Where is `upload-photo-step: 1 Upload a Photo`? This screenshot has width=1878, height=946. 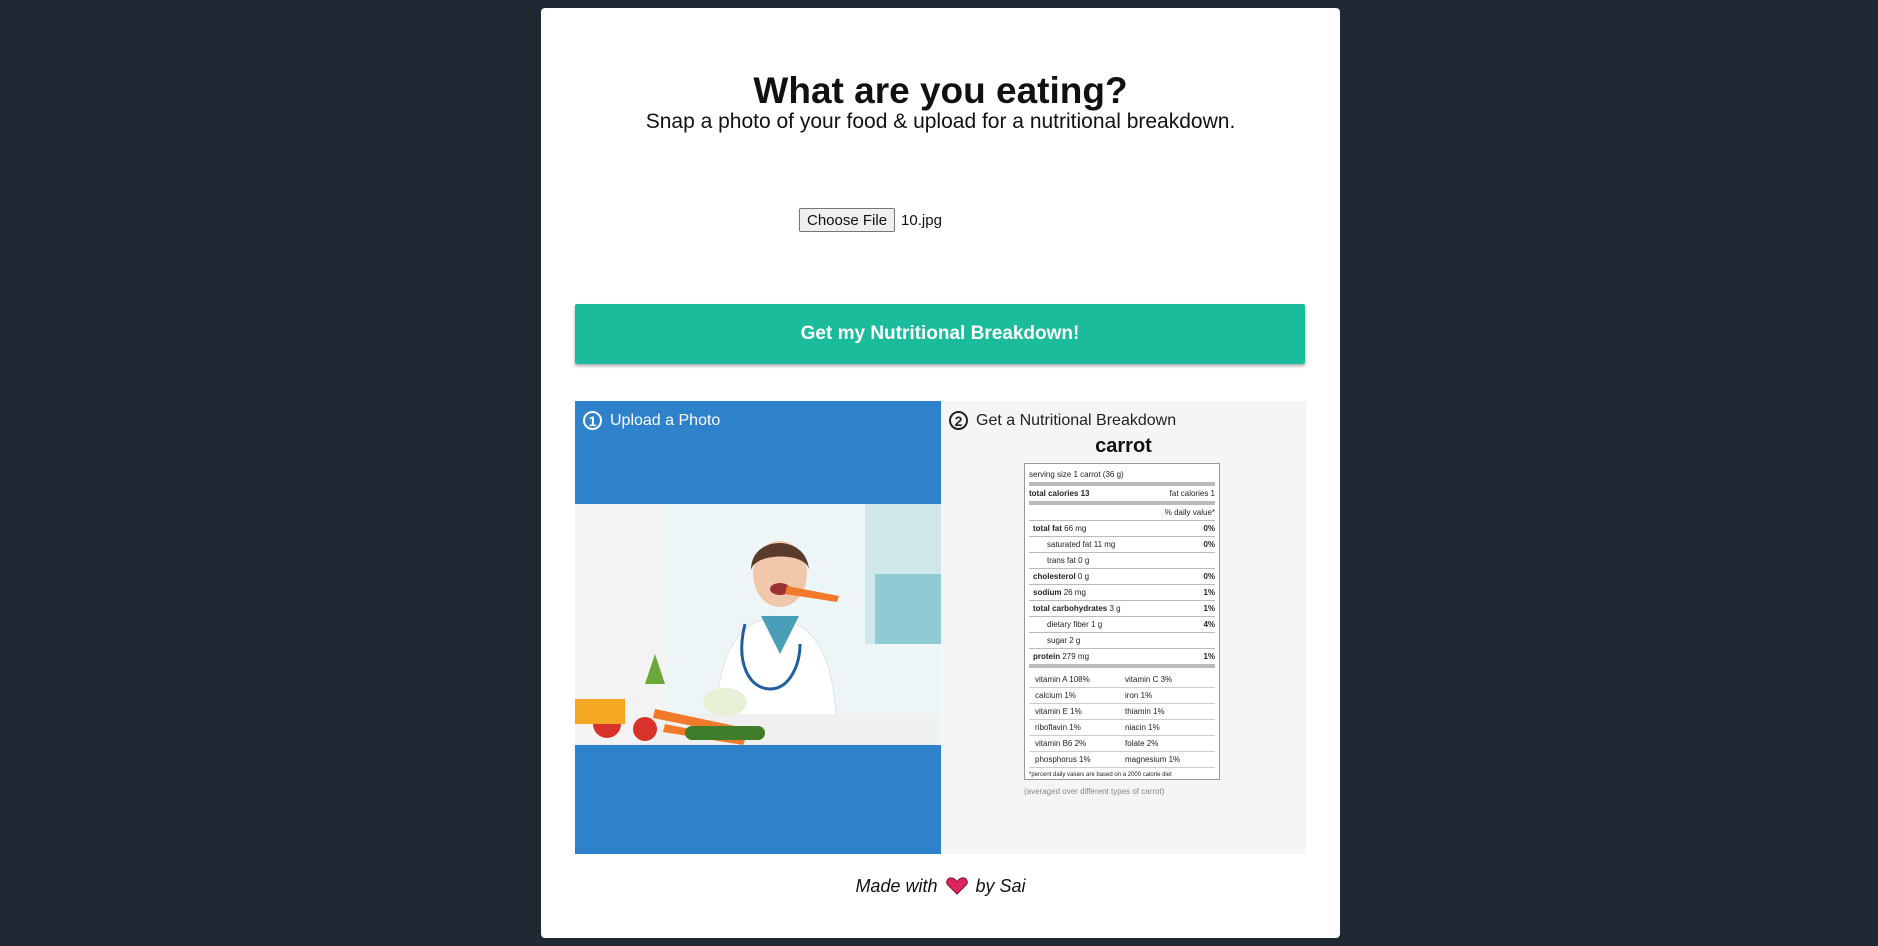 upload-photo-step: 1 Upload a Photo is located at coordinates (758, 627).